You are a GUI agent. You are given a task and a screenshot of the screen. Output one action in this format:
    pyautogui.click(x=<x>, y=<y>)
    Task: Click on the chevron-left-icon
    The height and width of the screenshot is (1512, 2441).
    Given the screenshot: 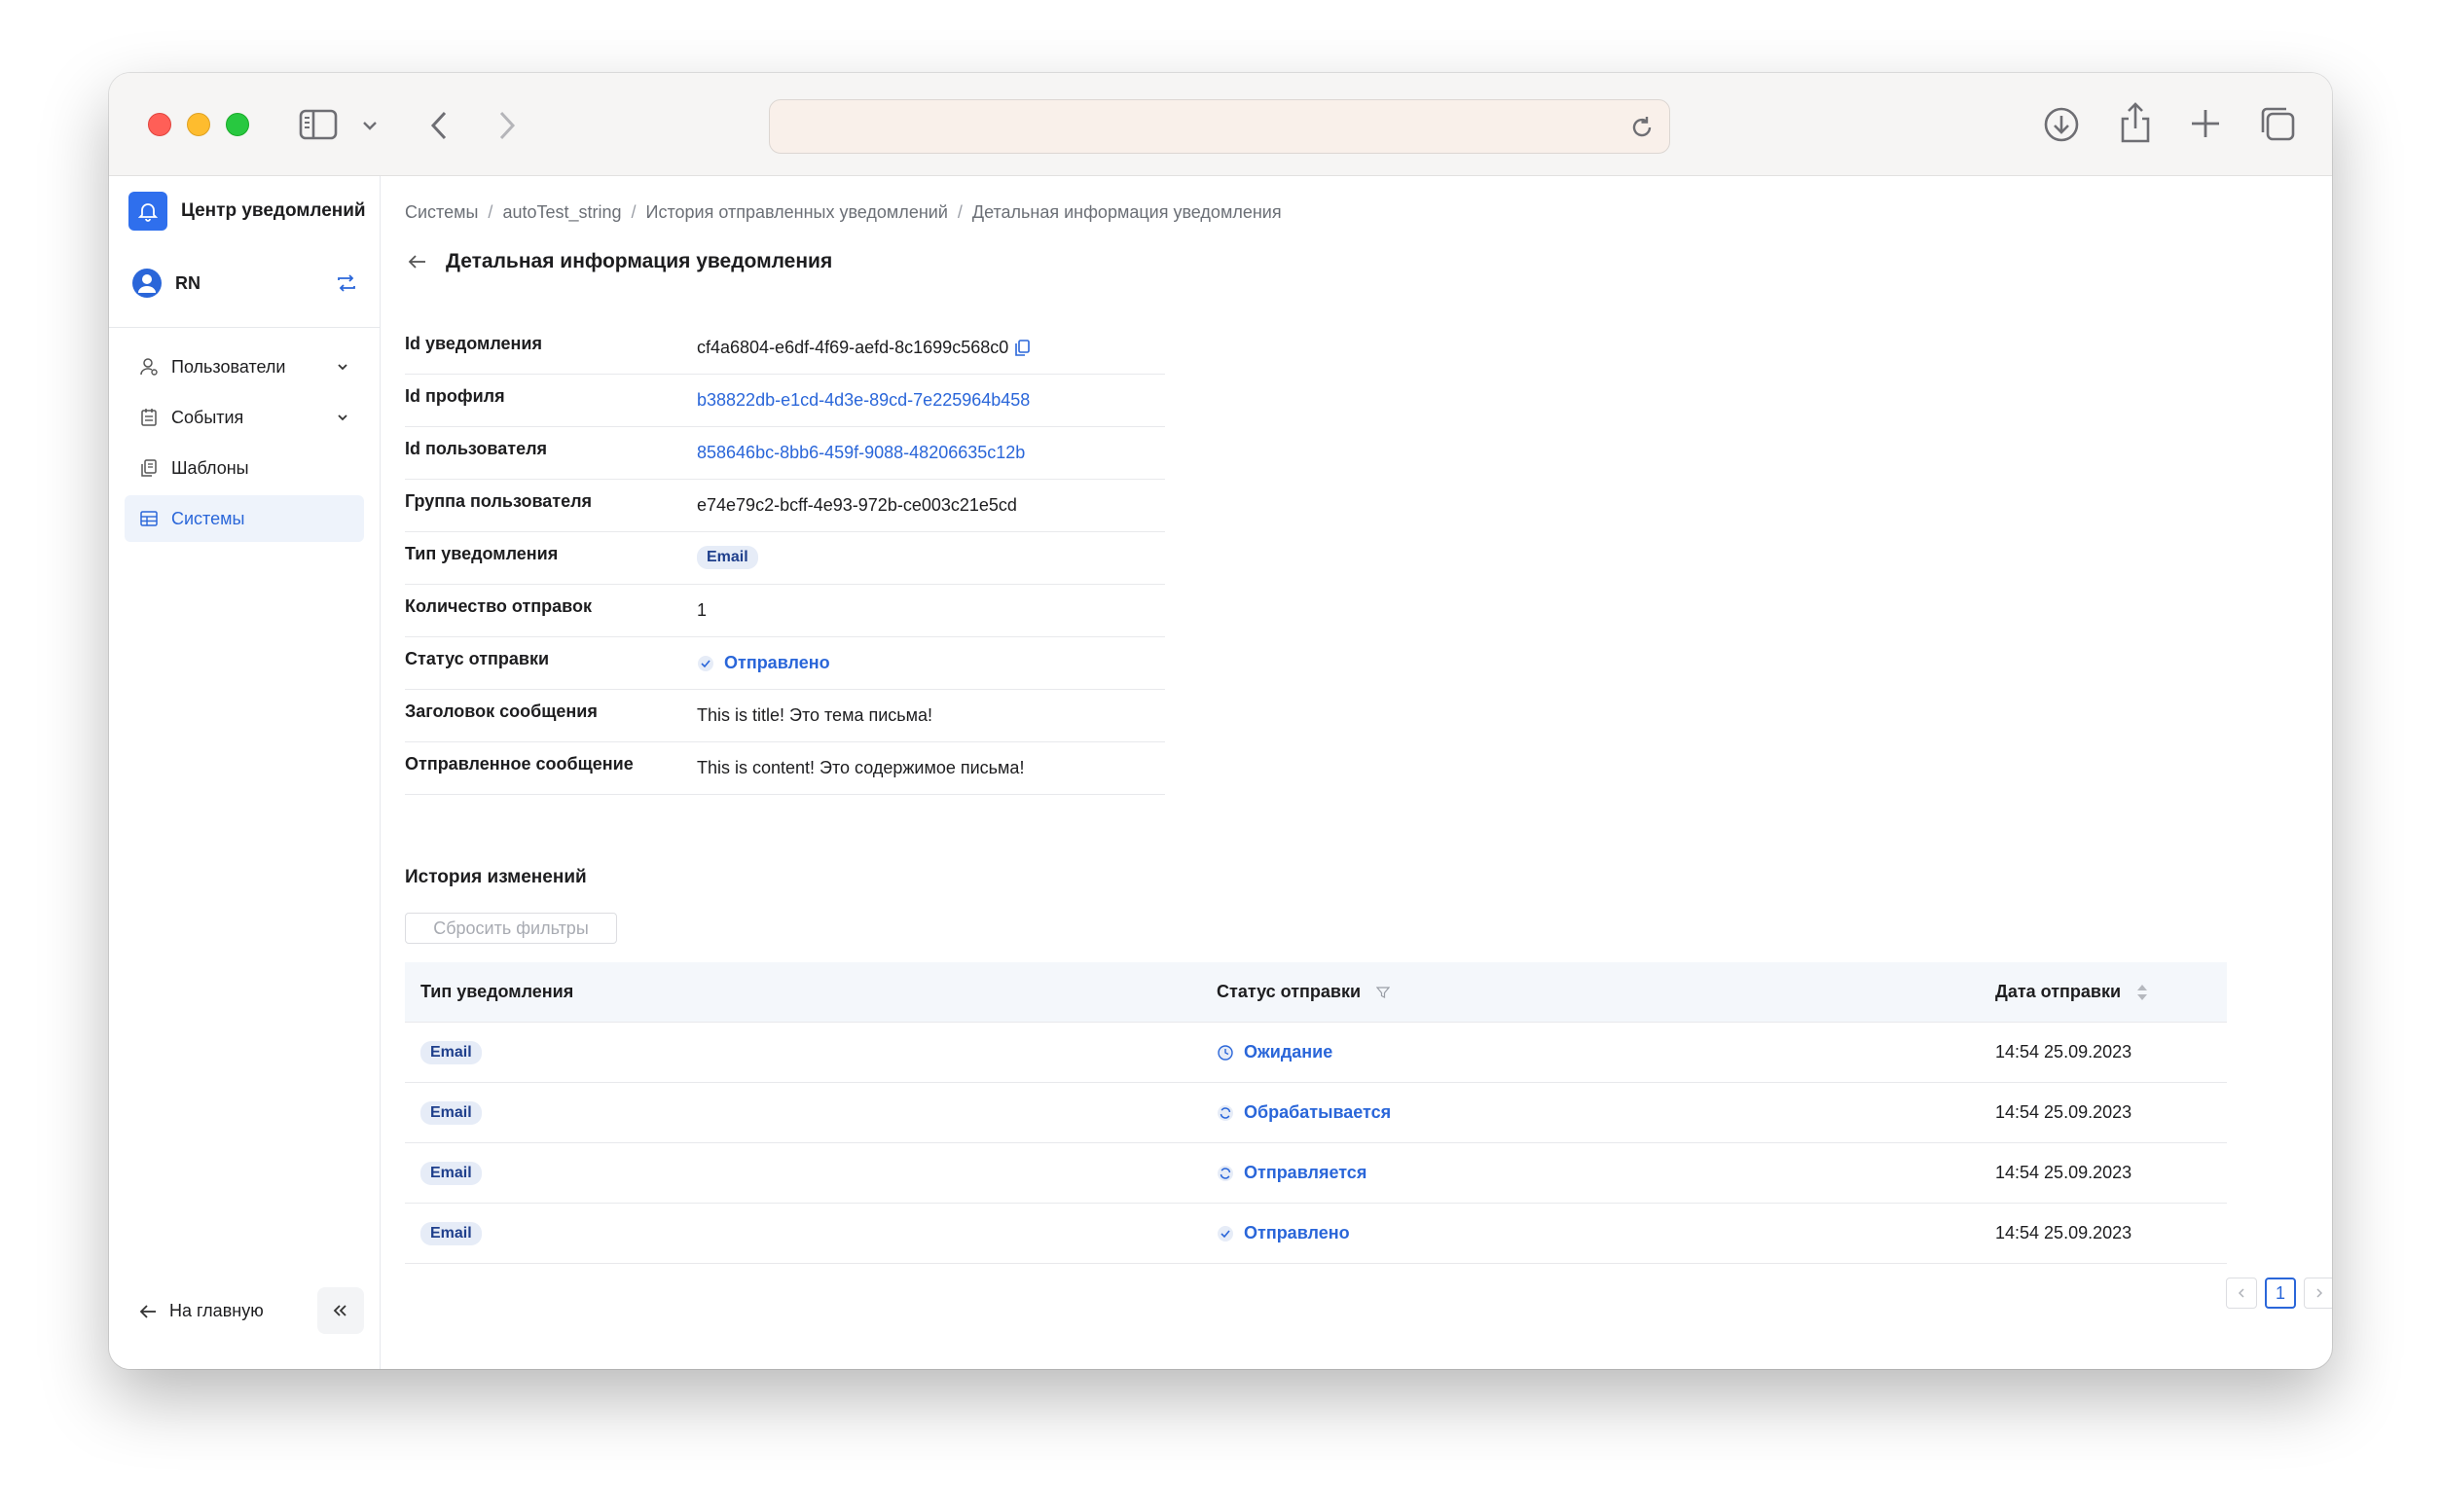 What is the action you would take?
    pyautogui.click(x=2241, y=1293)
    